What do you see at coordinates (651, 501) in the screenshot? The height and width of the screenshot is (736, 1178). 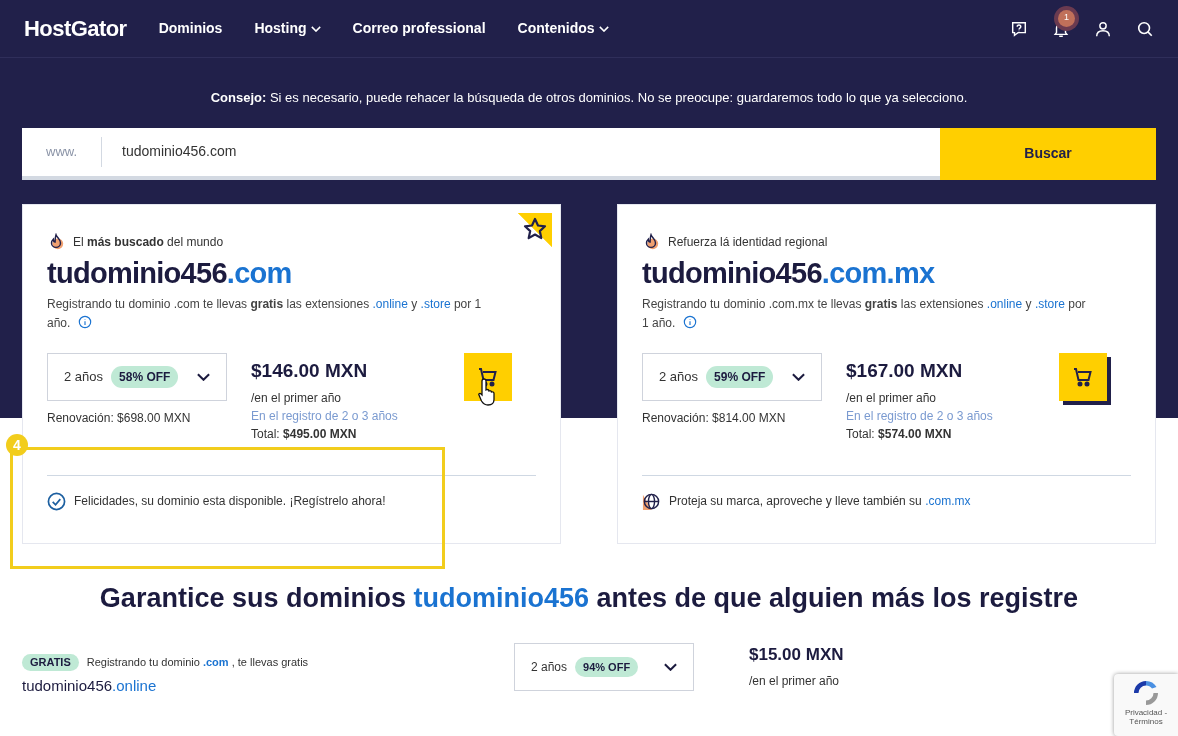 I see `globe-icon` at bounding box center [651, 501].